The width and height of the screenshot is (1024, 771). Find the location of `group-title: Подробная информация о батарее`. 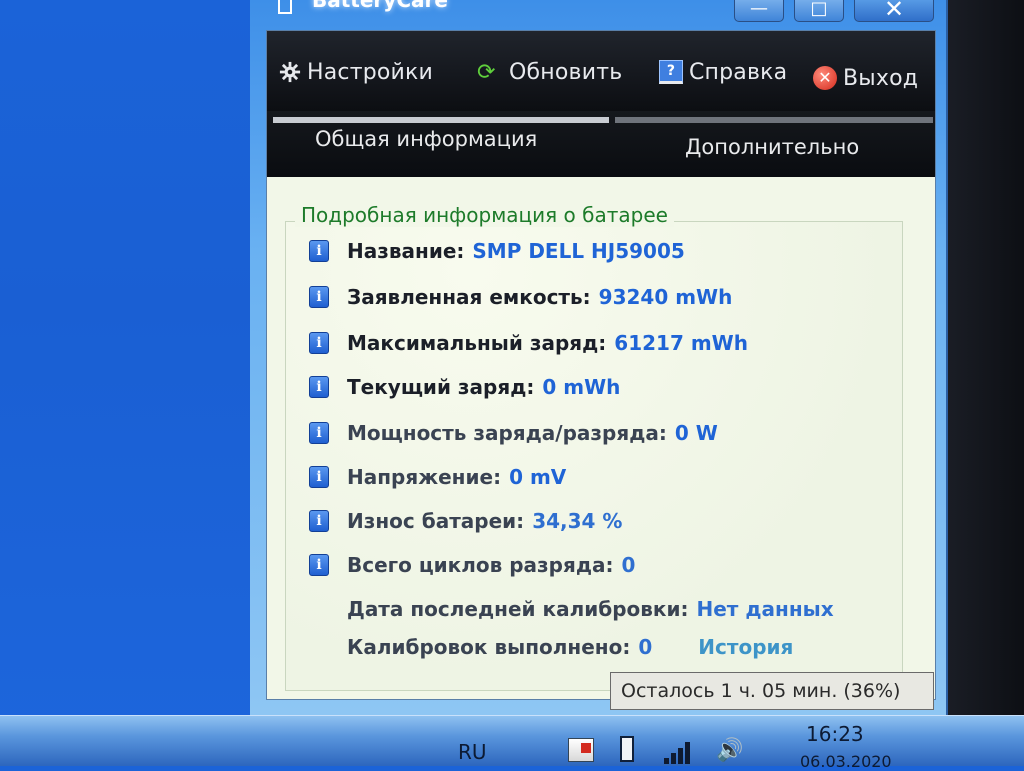

group-title: Подробная информация о батарее is located at coordinates (484, 215).